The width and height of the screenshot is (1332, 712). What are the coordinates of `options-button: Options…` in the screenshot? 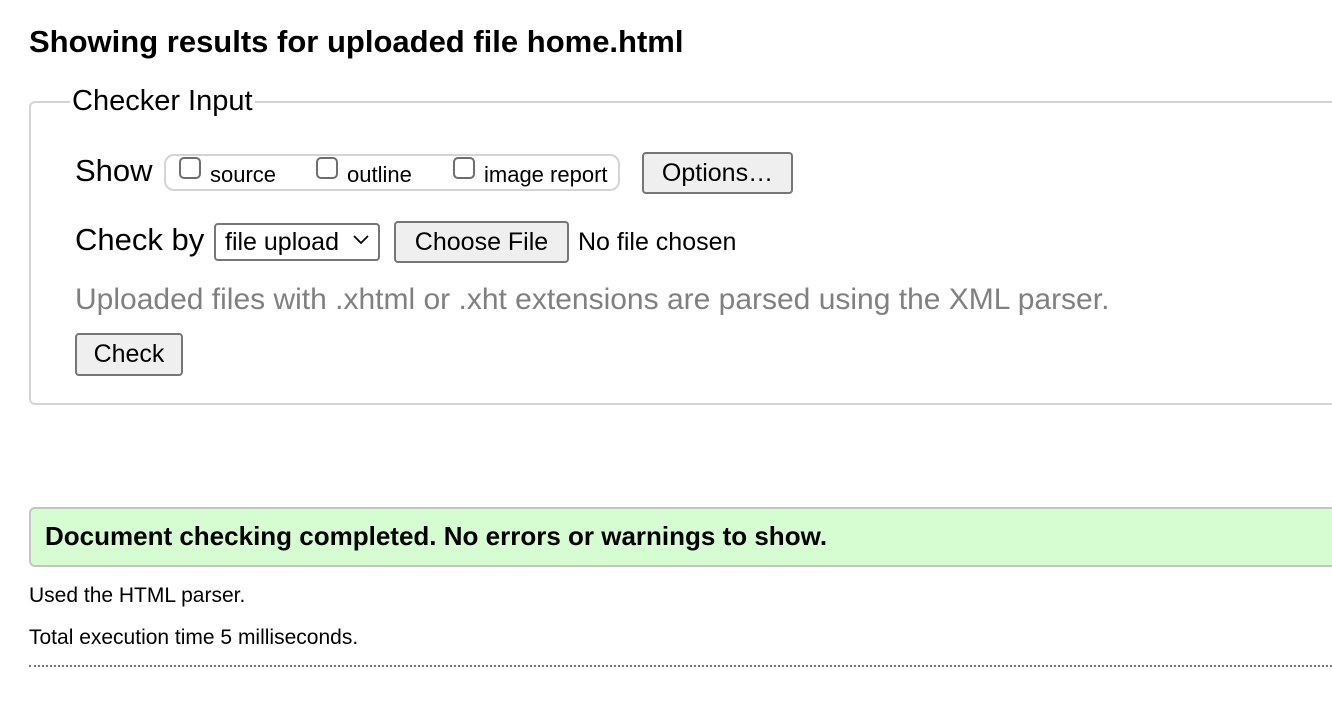 It's located at (717, 173).